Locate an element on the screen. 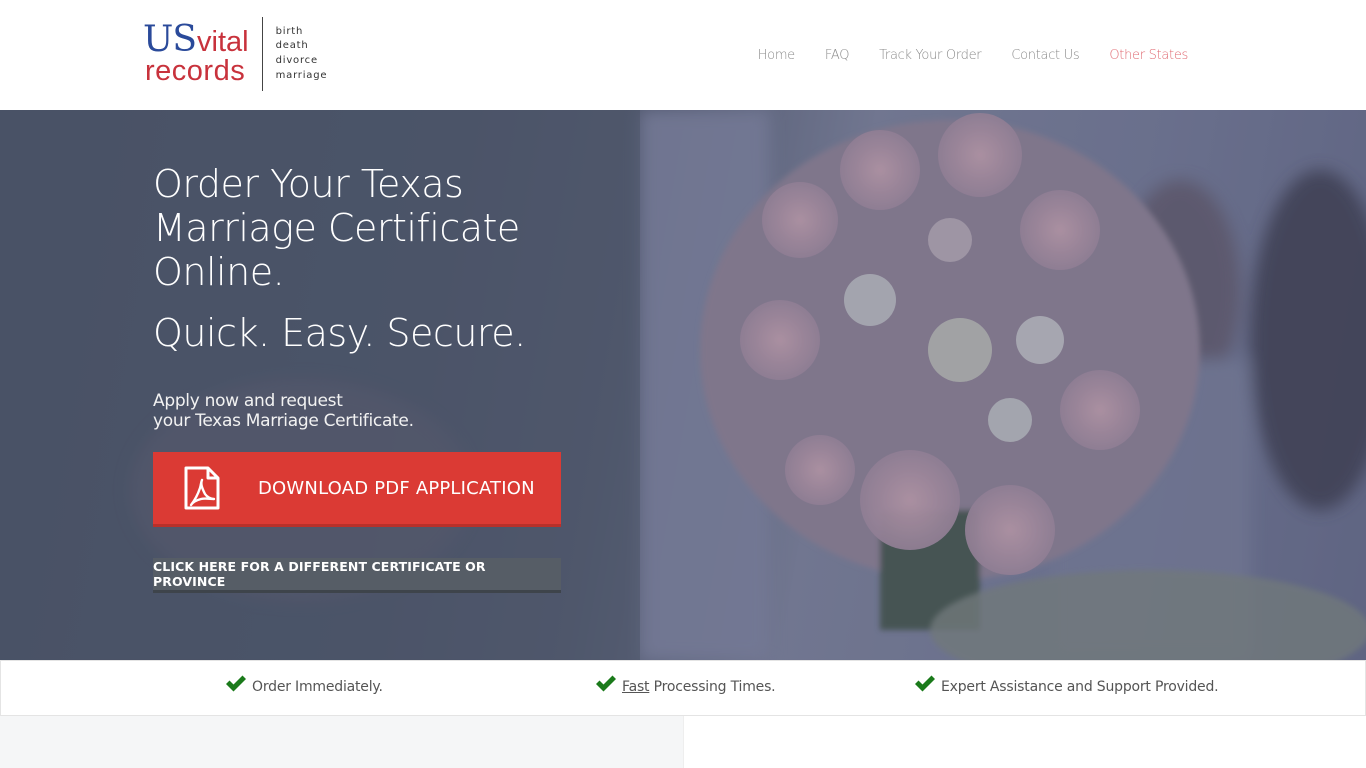  hero-title-line: Online. is located at coordinates (219, 272).